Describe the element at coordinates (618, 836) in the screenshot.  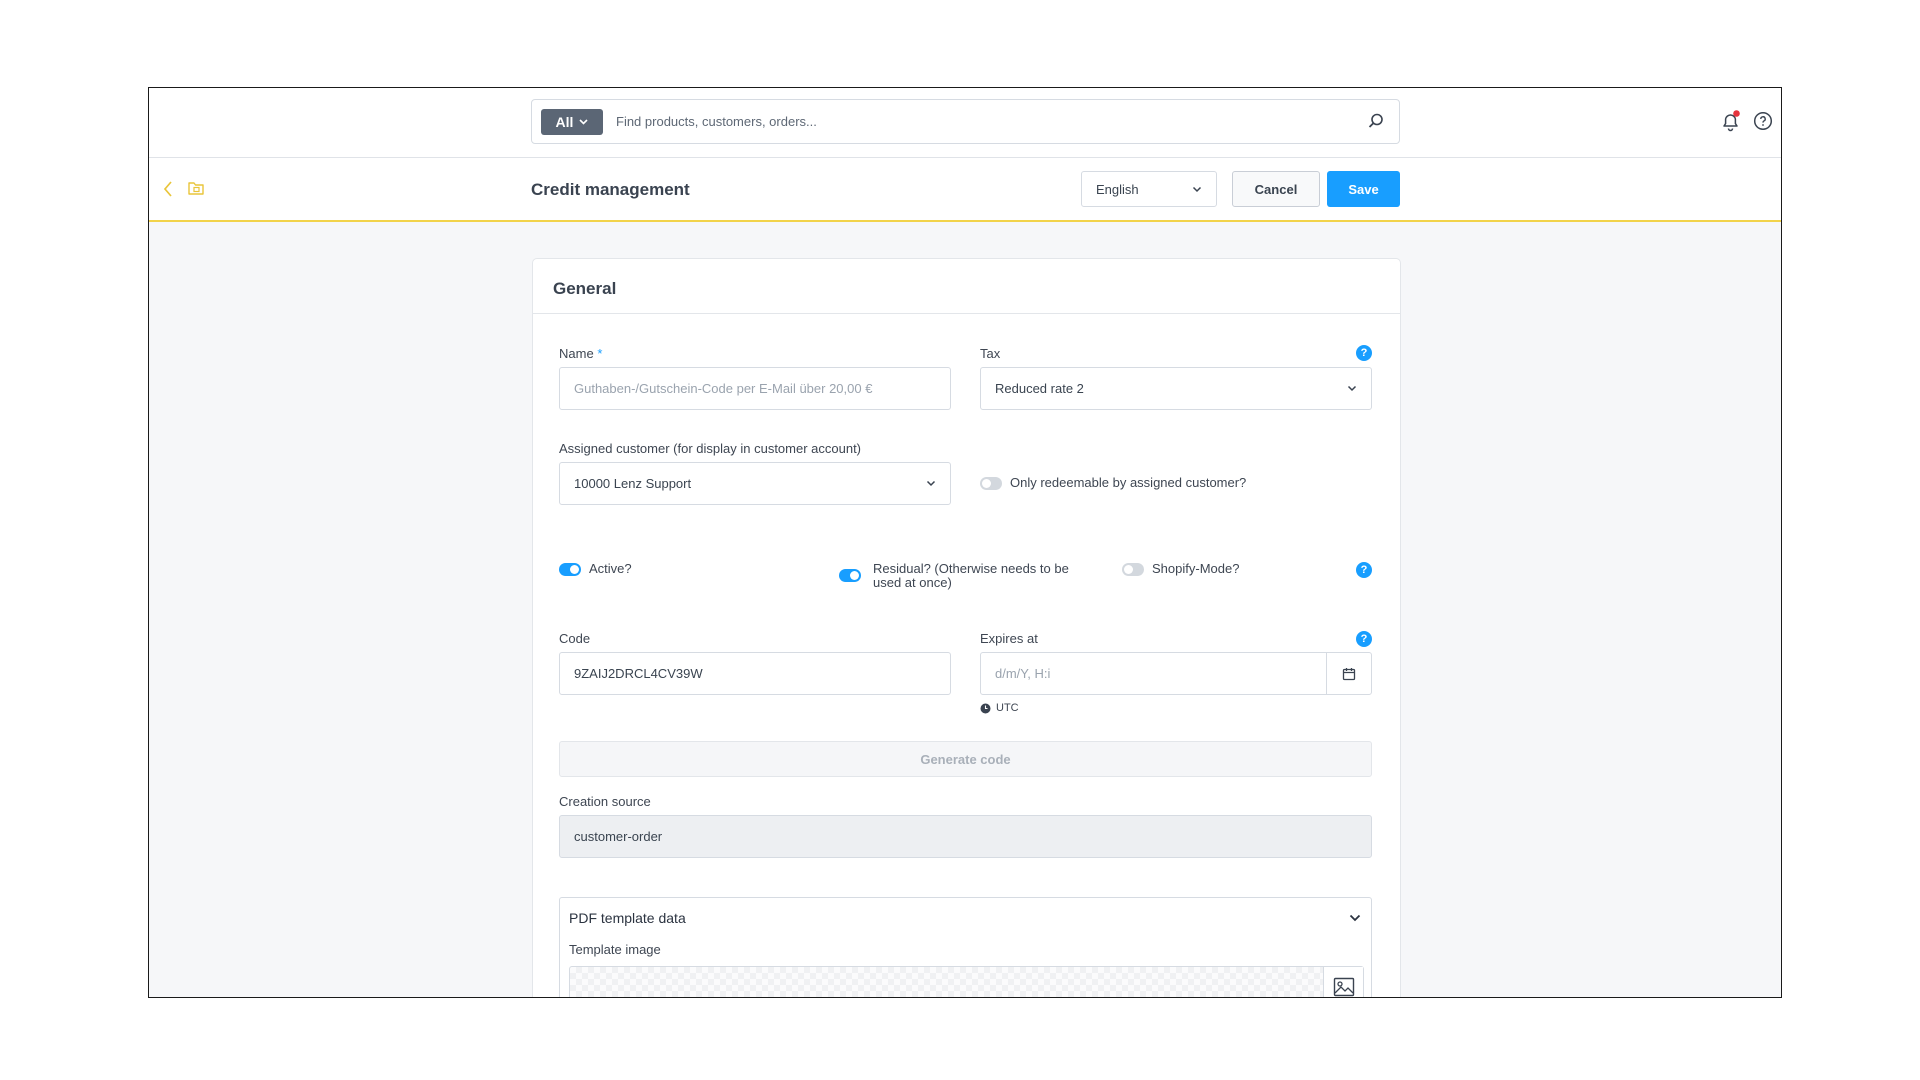
I see `creation-source-value: customer-order` at that location.